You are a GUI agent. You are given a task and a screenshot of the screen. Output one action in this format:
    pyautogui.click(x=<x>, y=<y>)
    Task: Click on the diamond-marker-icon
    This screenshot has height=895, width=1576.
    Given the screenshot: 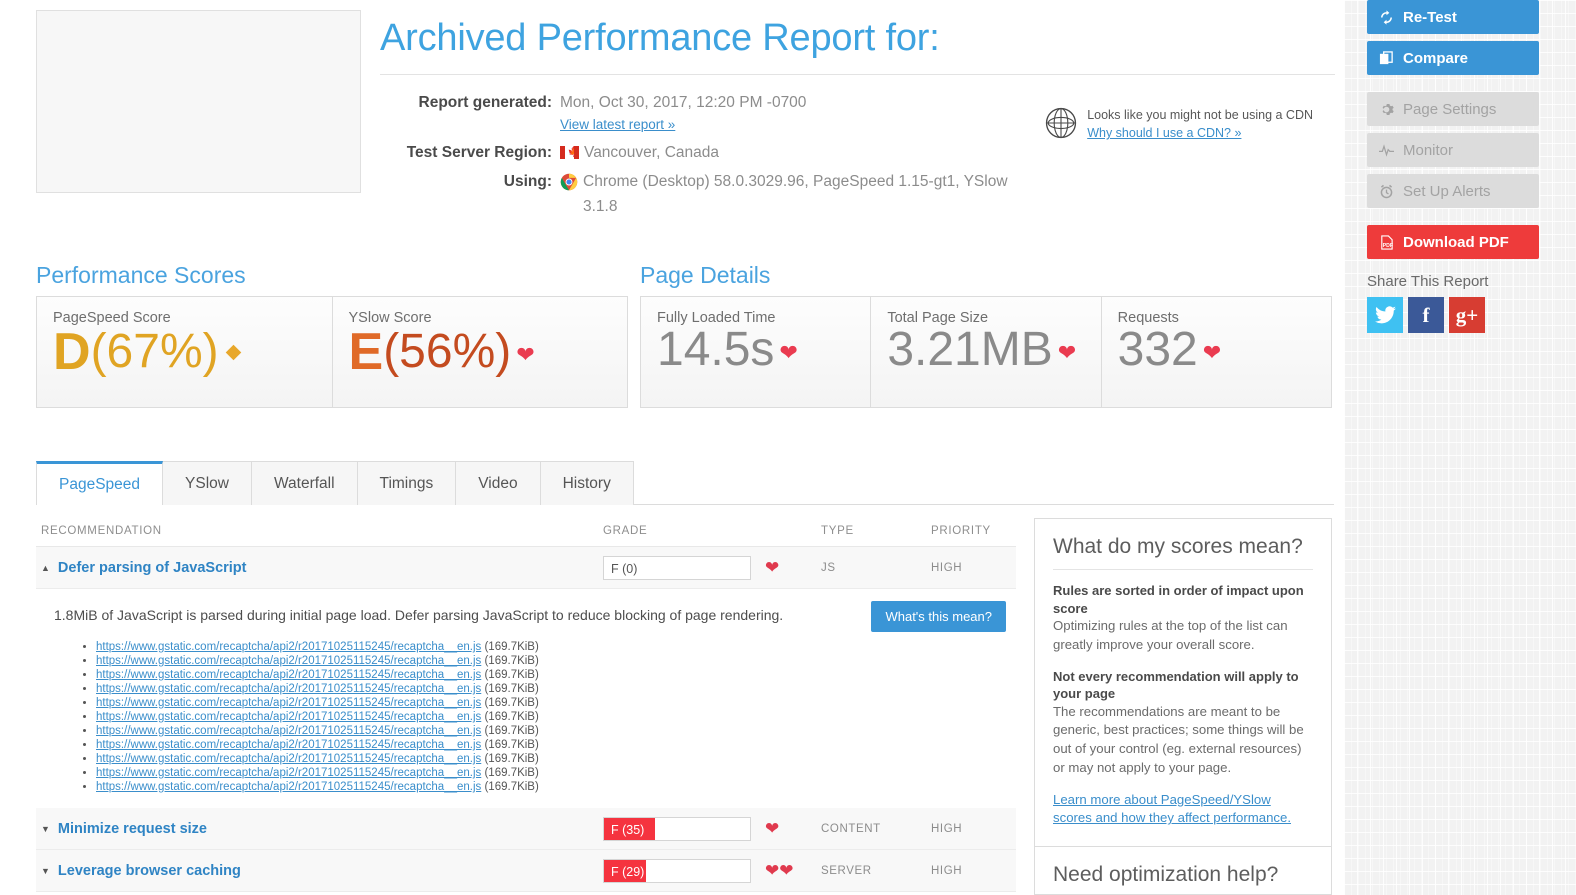 What is the action you would take?
    pyautogui.click(x=233, y=352)
    